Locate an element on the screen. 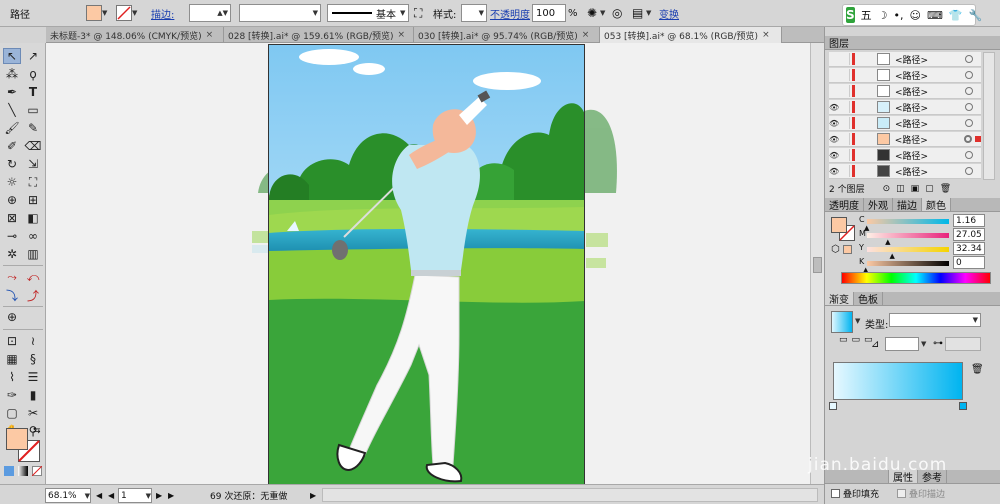 This screenshot has width=1000, height=504. tab-053: 053 [转换].ai* @ 68.1% (RGB/预览) × is located at coordinates (691, 35).